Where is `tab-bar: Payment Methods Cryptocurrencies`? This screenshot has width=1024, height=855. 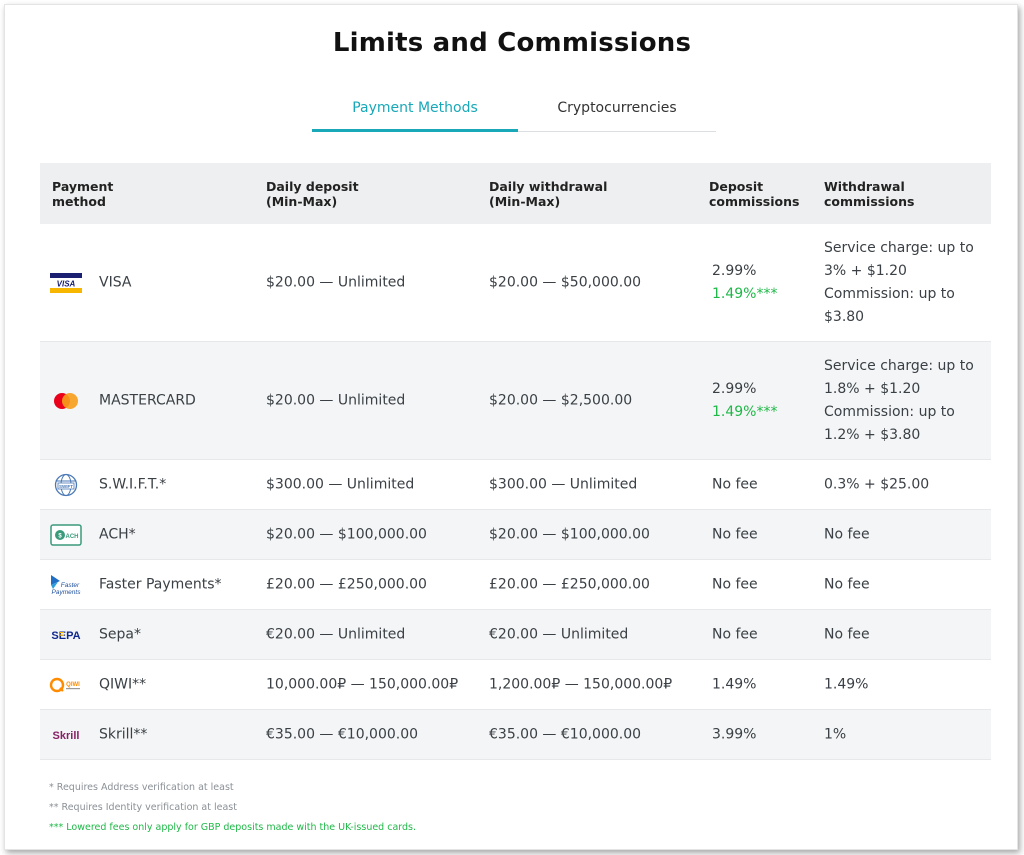 tab-bar: Payment Methods Cryptocurrencies is located at coordinates (514, 112).